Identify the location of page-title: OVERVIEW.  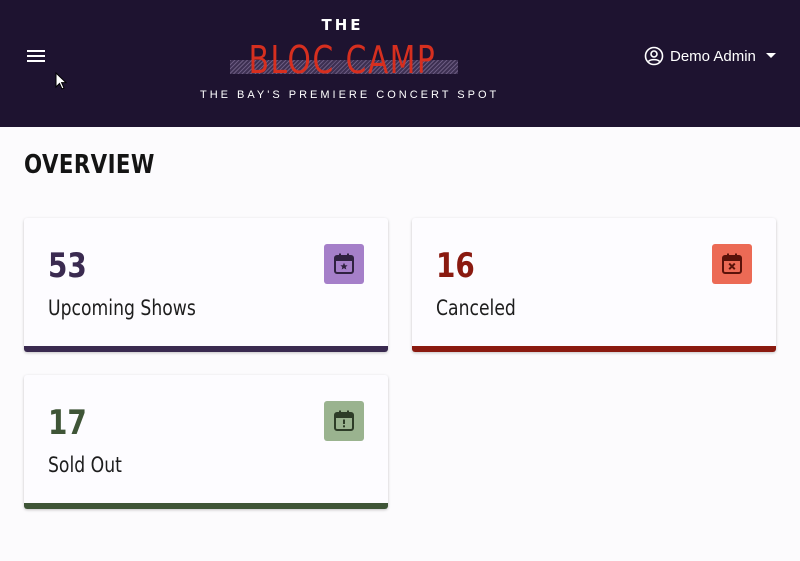
(89, 165).